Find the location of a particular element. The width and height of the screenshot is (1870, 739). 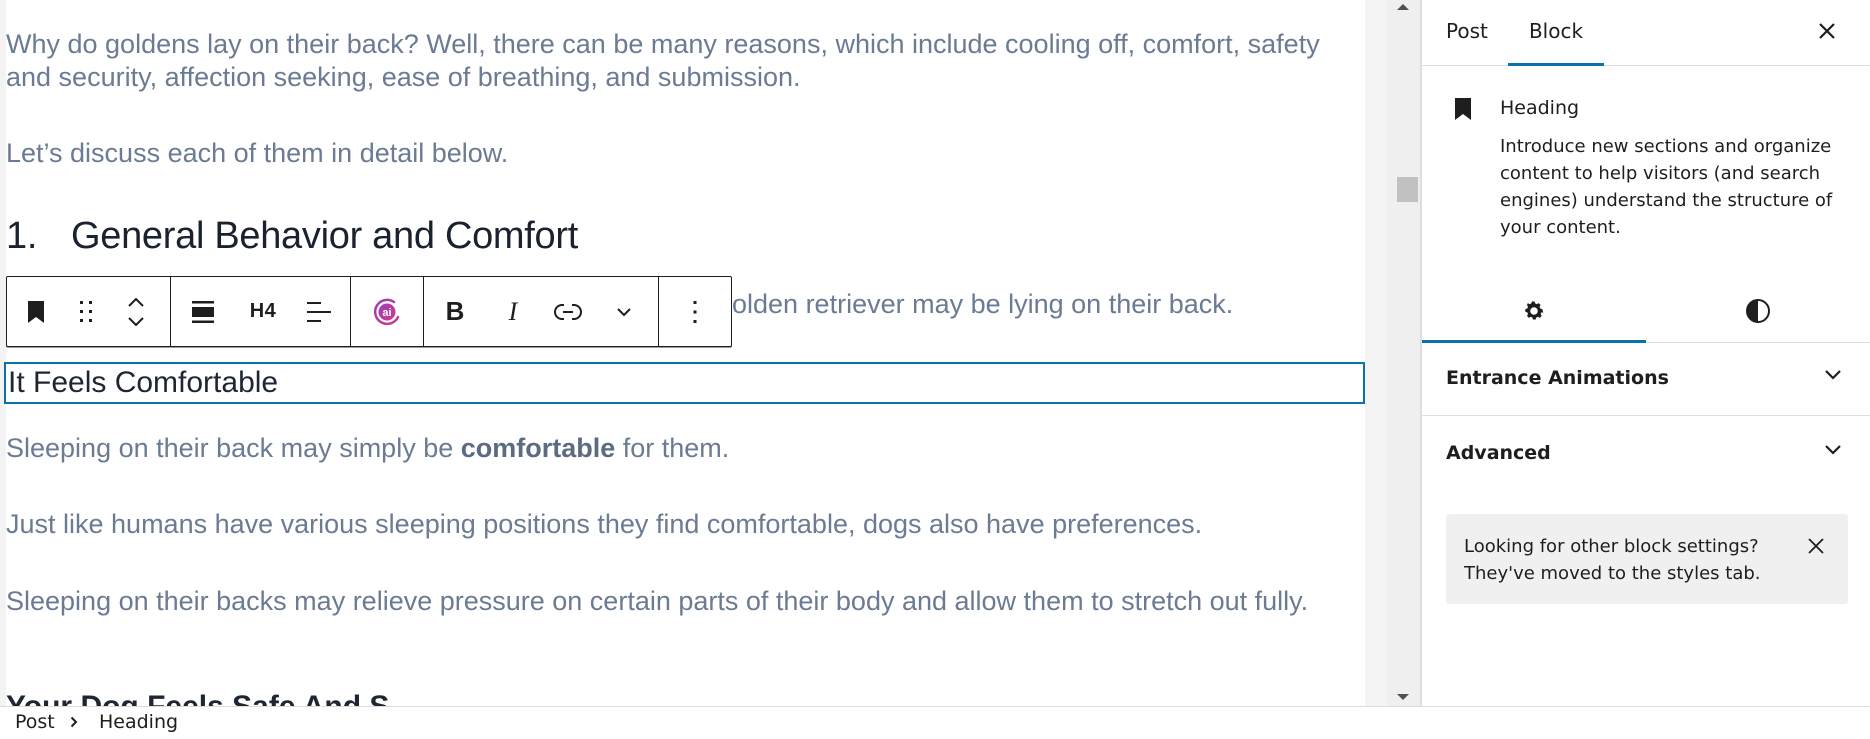

text-align-button is located at coordinates (319, 311).